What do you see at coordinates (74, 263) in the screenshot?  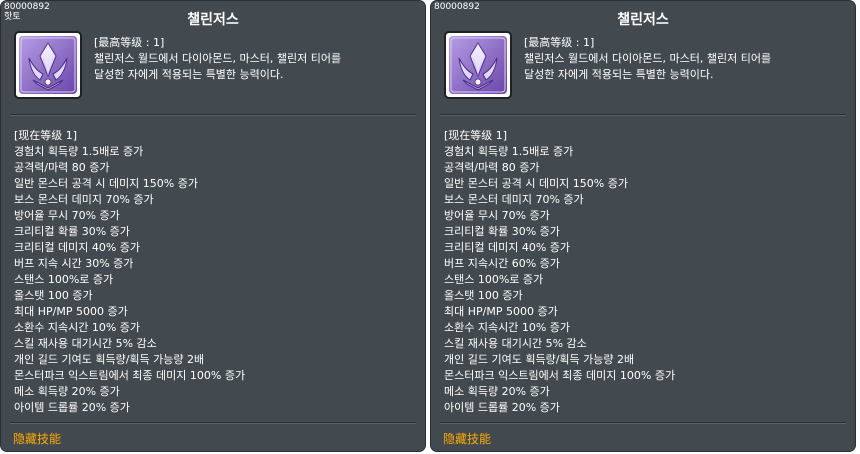 I see `effect-line: 버프 지속 시간 30% 증가` at bounding box center [74, 263].